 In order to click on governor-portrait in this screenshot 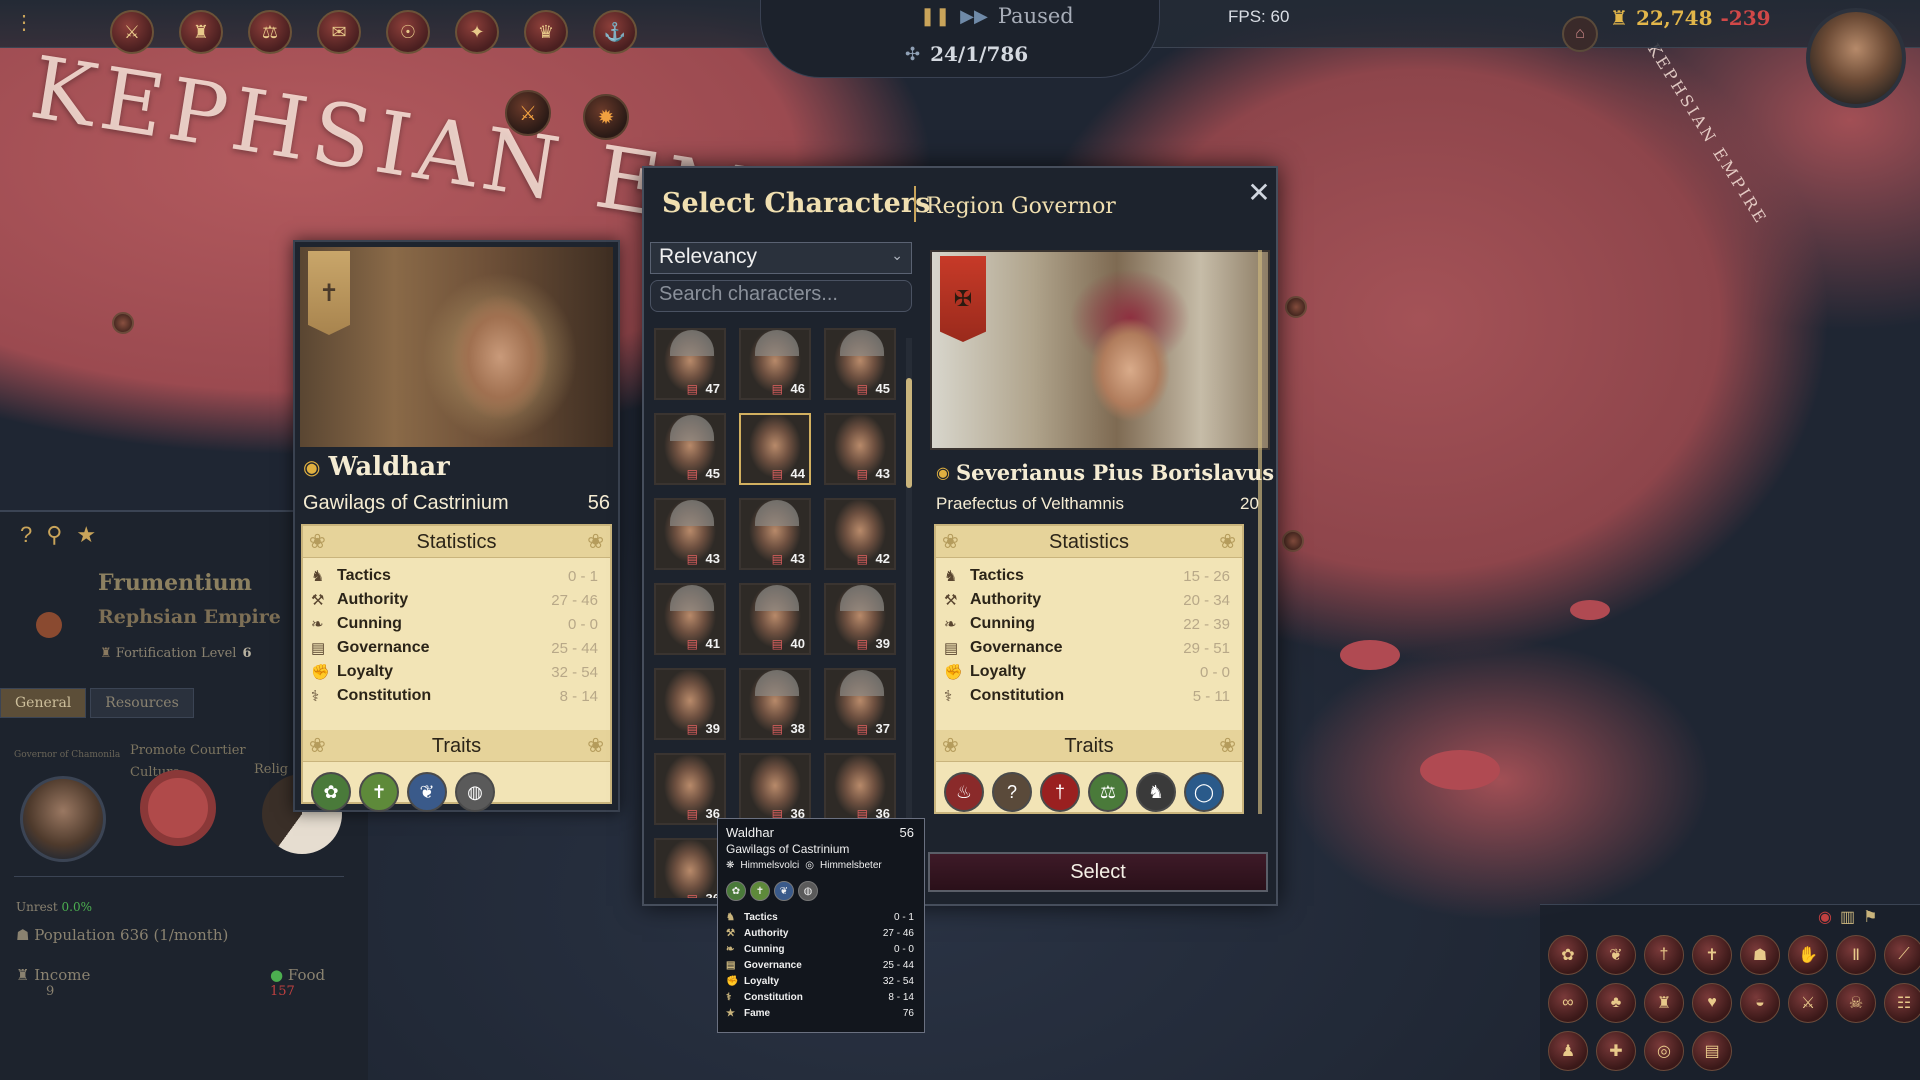, I will do `click(63, 819)`.